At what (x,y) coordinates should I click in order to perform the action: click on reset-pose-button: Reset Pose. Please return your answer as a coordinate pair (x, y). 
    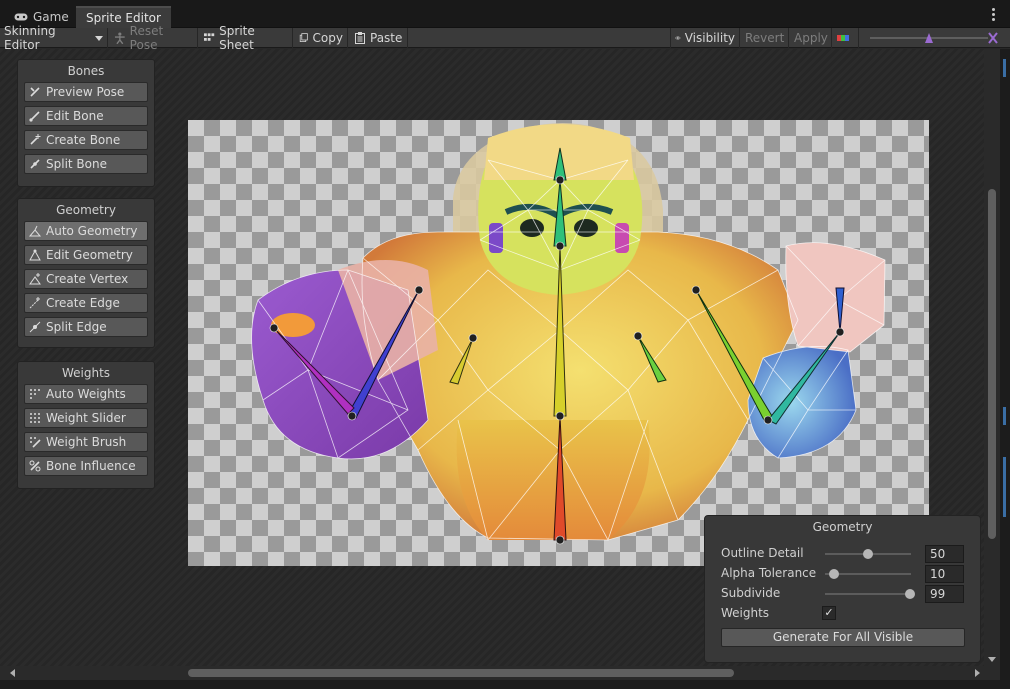
    Looking at the image, I should click on (154, 38).